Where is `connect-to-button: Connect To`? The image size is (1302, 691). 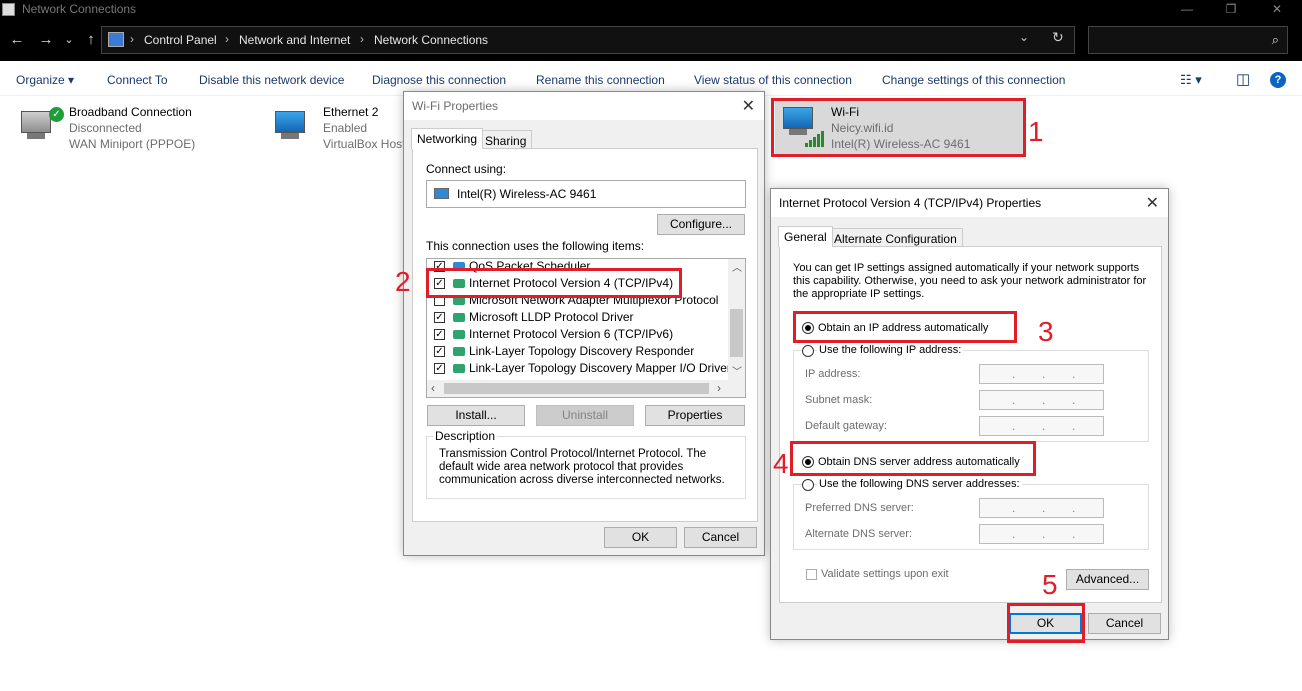
connect-to-button: Connect To is located at coordinates (137, 80).